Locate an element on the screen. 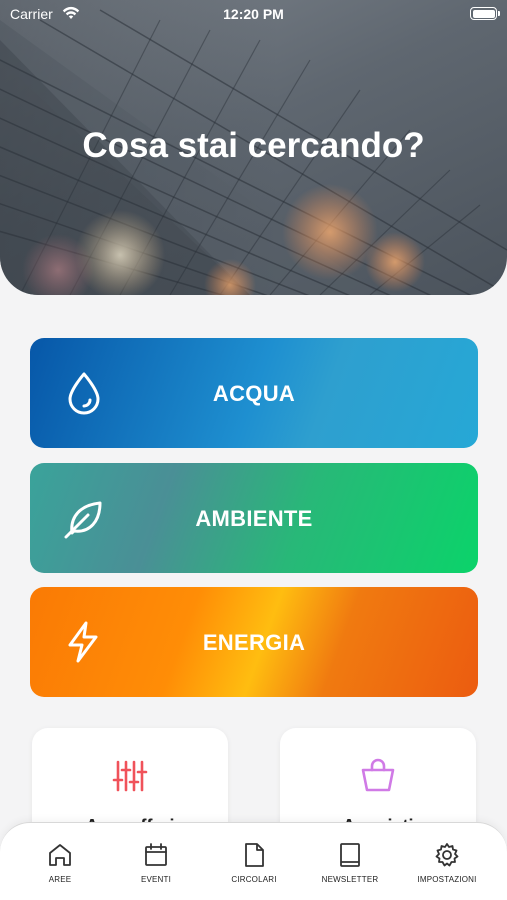 This screenshot has height=900, width=507. tab-circolari: CIRCOLARI is located at coordinates (254, 863).